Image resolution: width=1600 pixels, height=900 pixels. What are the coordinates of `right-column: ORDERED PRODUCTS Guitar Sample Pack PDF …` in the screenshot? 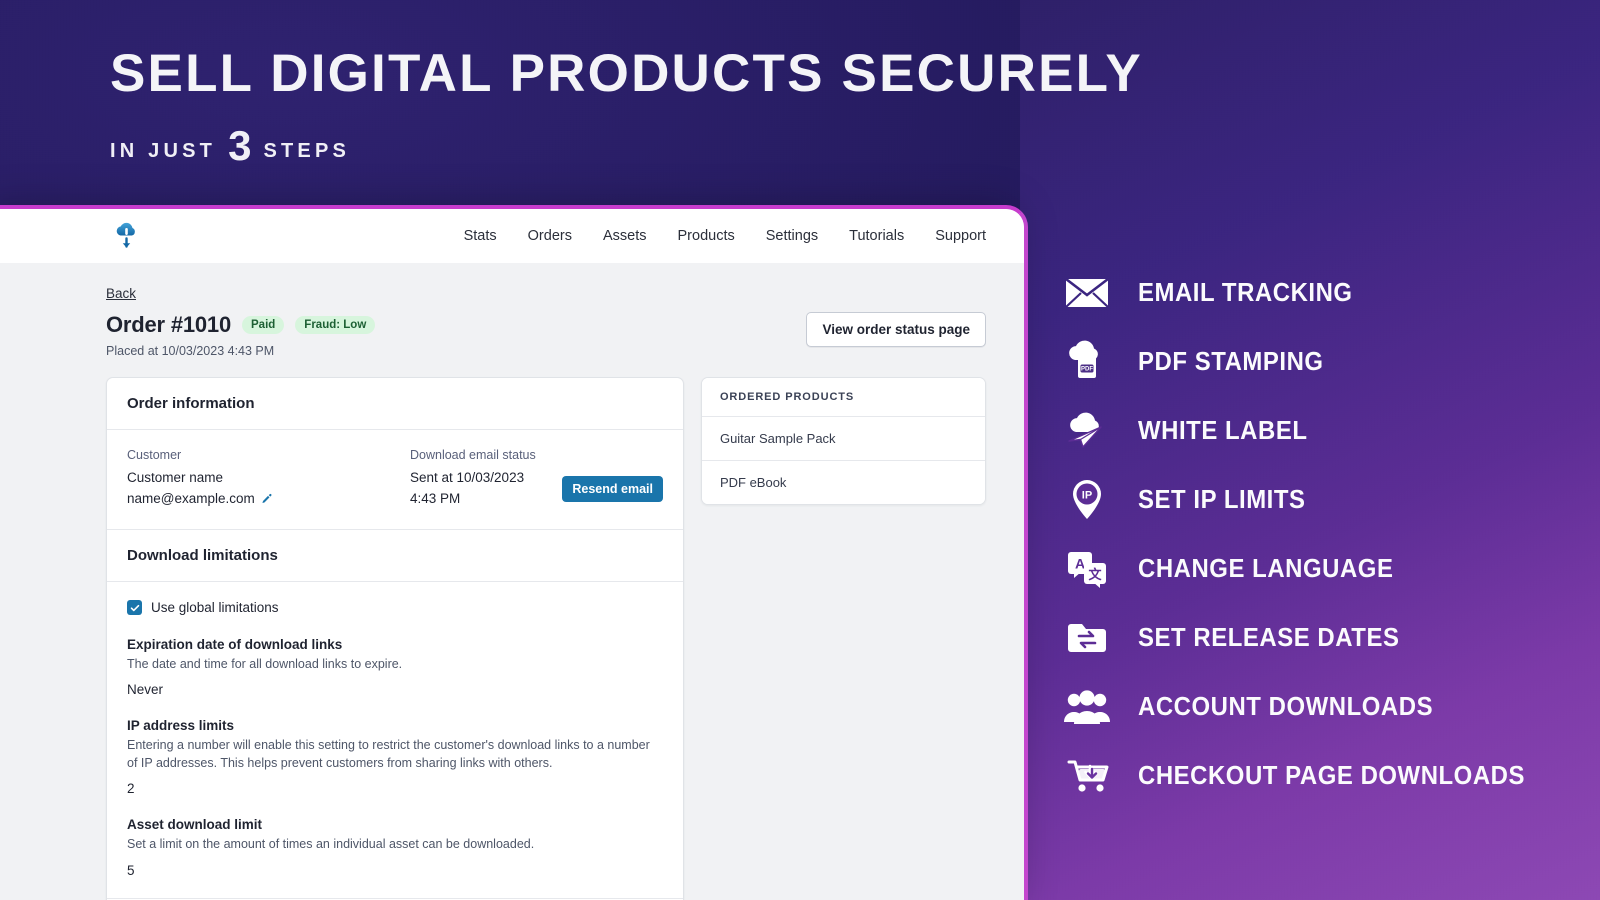 It's located at (843, 441).